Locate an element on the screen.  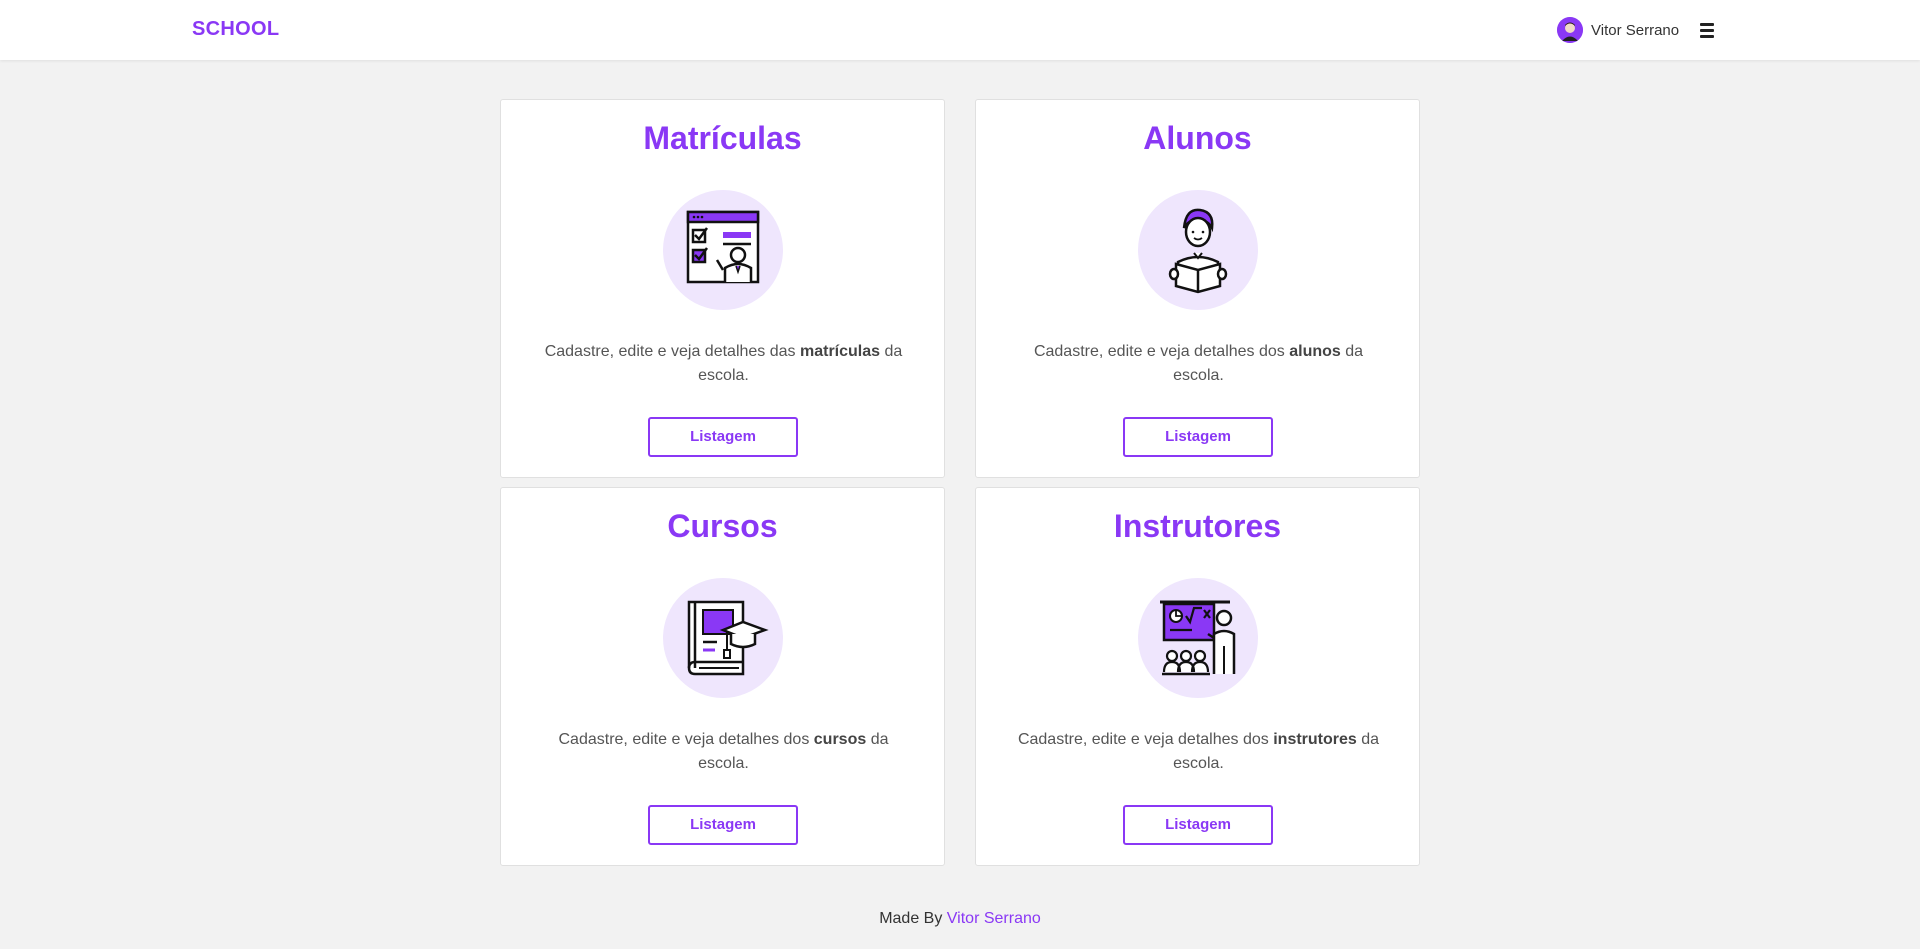
card-title: Cursos is located at coordinates (722, 526).